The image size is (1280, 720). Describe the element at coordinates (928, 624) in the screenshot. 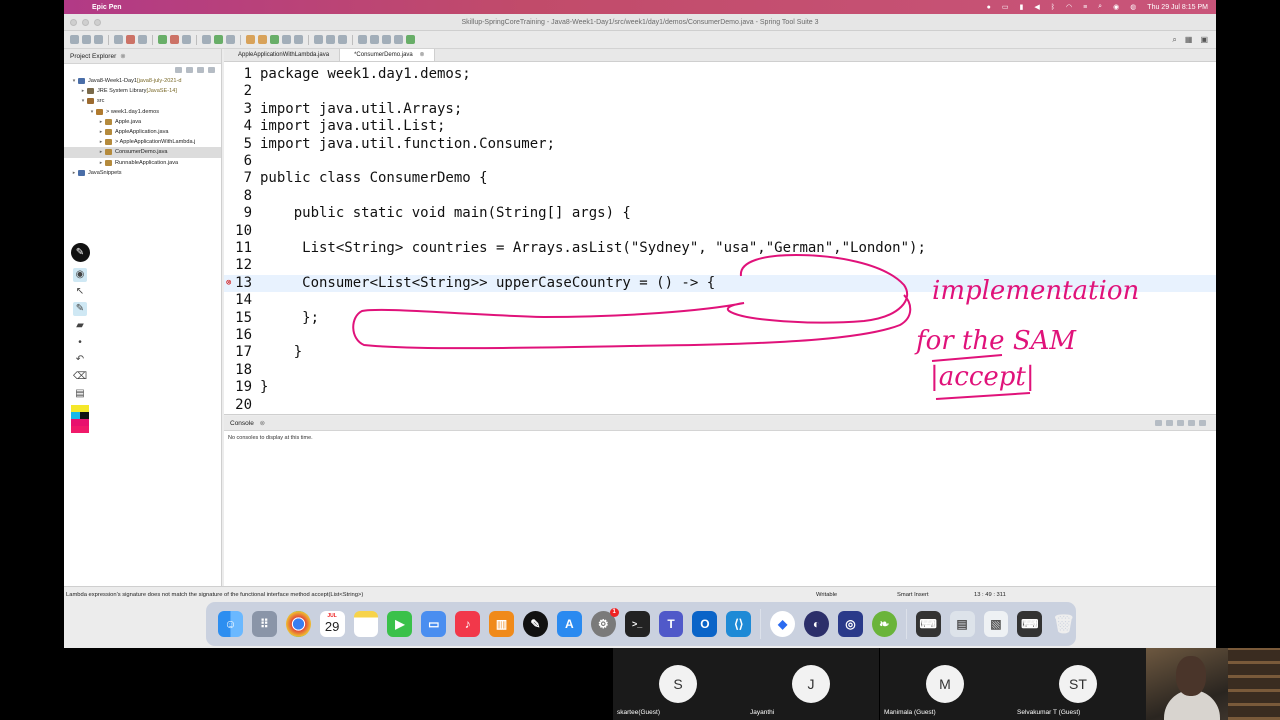

I see `keyboard-window-icon: ⌨` at that location.